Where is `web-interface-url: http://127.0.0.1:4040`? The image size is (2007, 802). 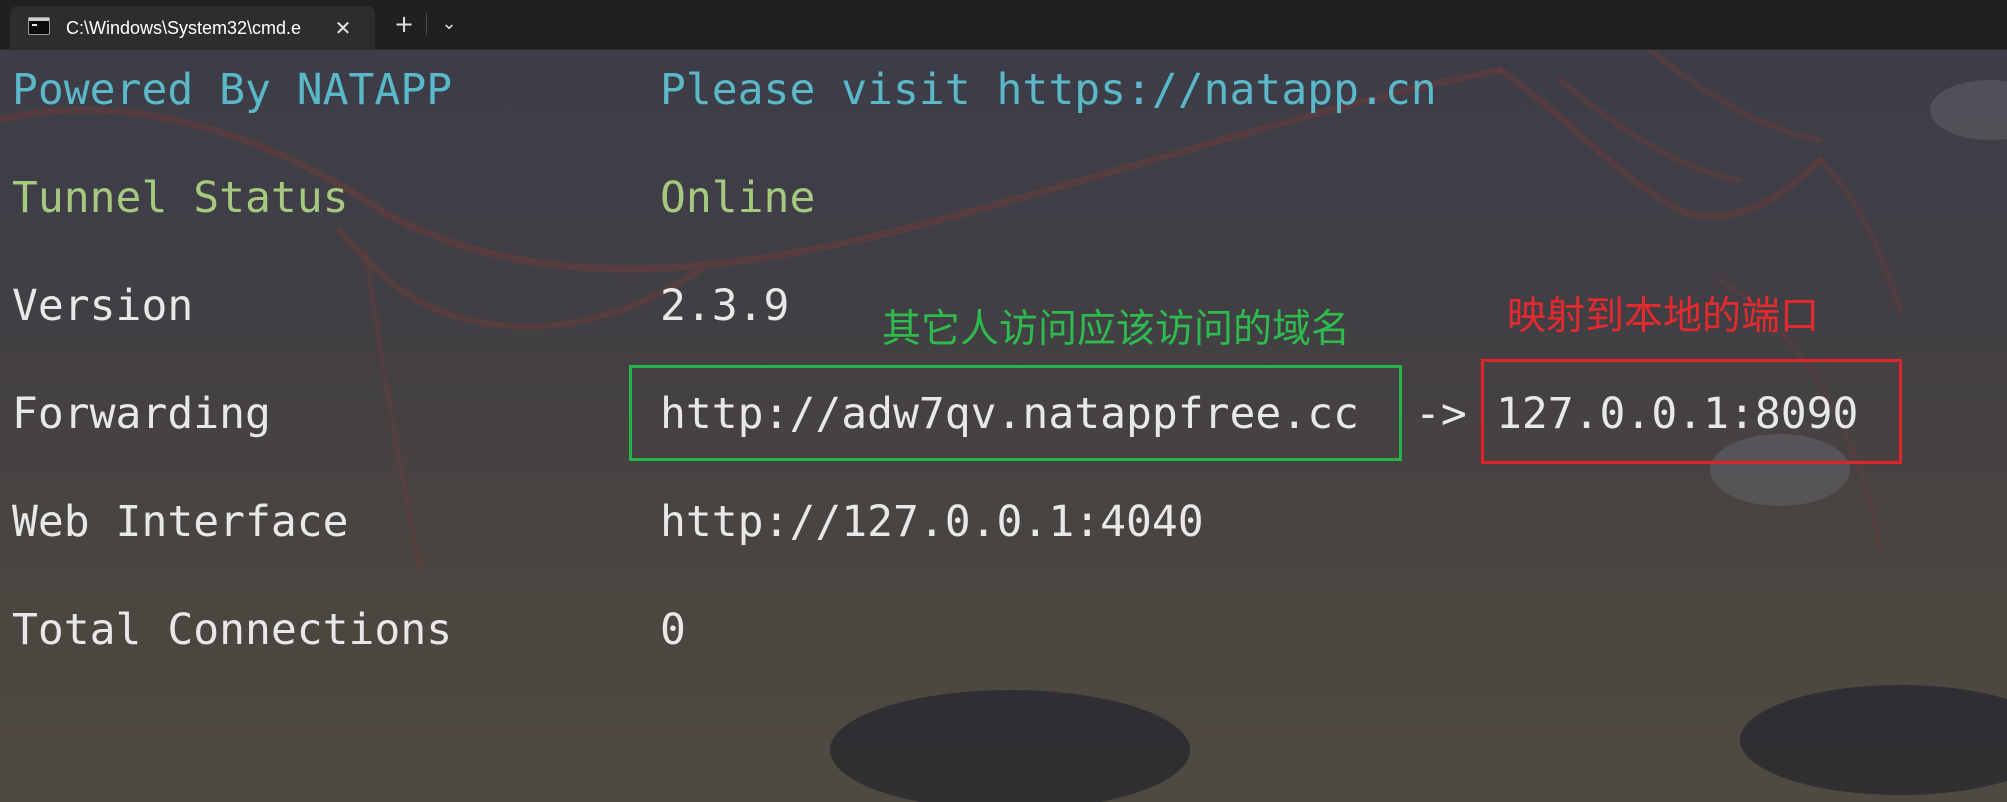
web-interface-url: http://127.0.0.1:4040 is located at coordinates (932, 522).